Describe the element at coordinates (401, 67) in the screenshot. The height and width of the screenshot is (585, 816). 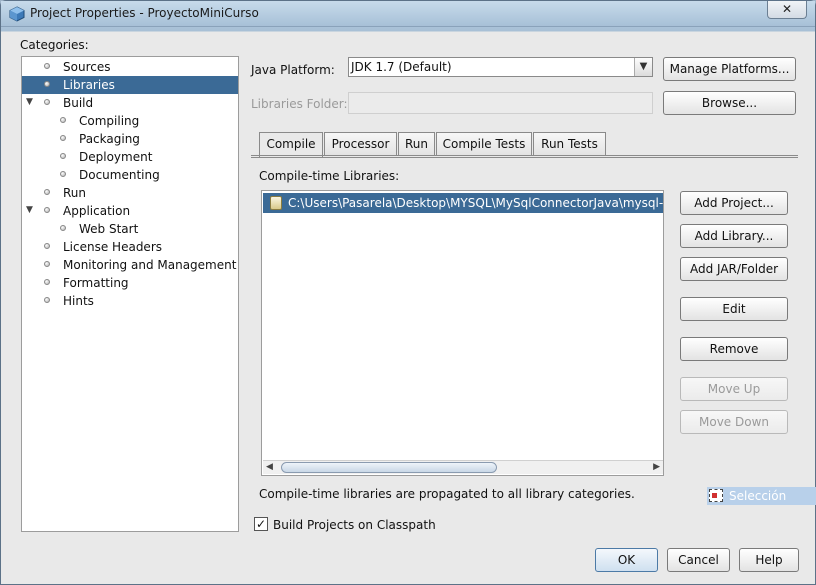
I see `java-platform-value: JDK 1.7 (Default)` at that location.